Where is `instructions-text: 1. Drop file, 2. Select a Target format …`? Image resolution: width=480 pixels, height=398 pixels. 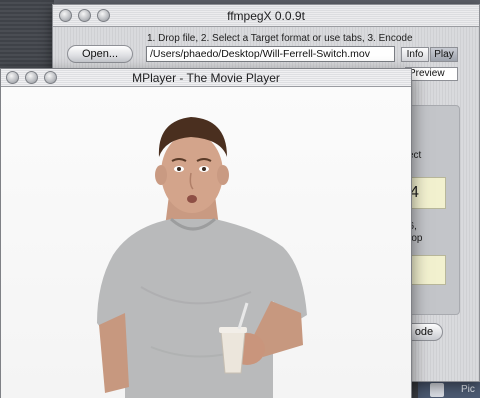 instructions-text: 1. Drop file, 2. Select a Target format … is located at coordinates (280, 38).